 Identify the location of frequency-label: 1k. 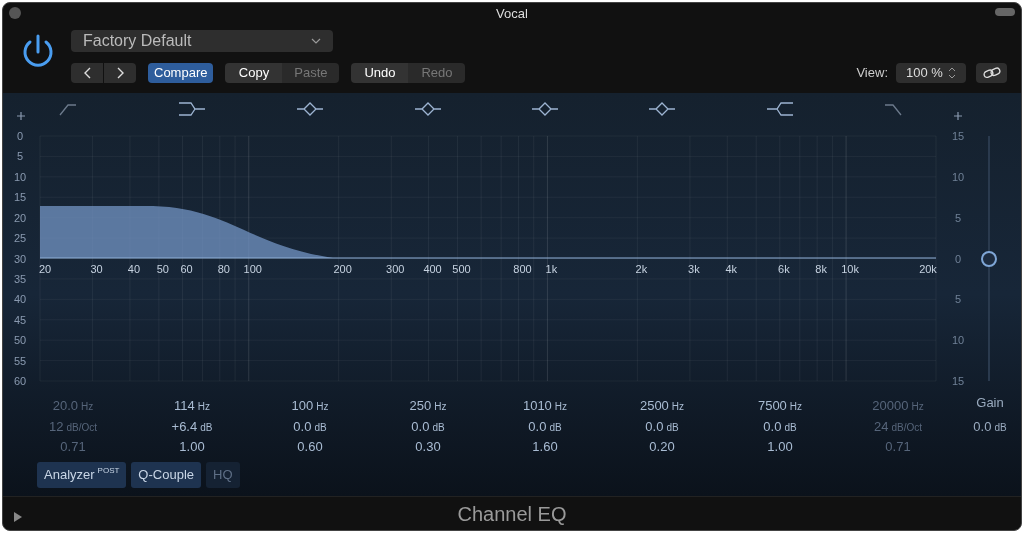
(551, 269).